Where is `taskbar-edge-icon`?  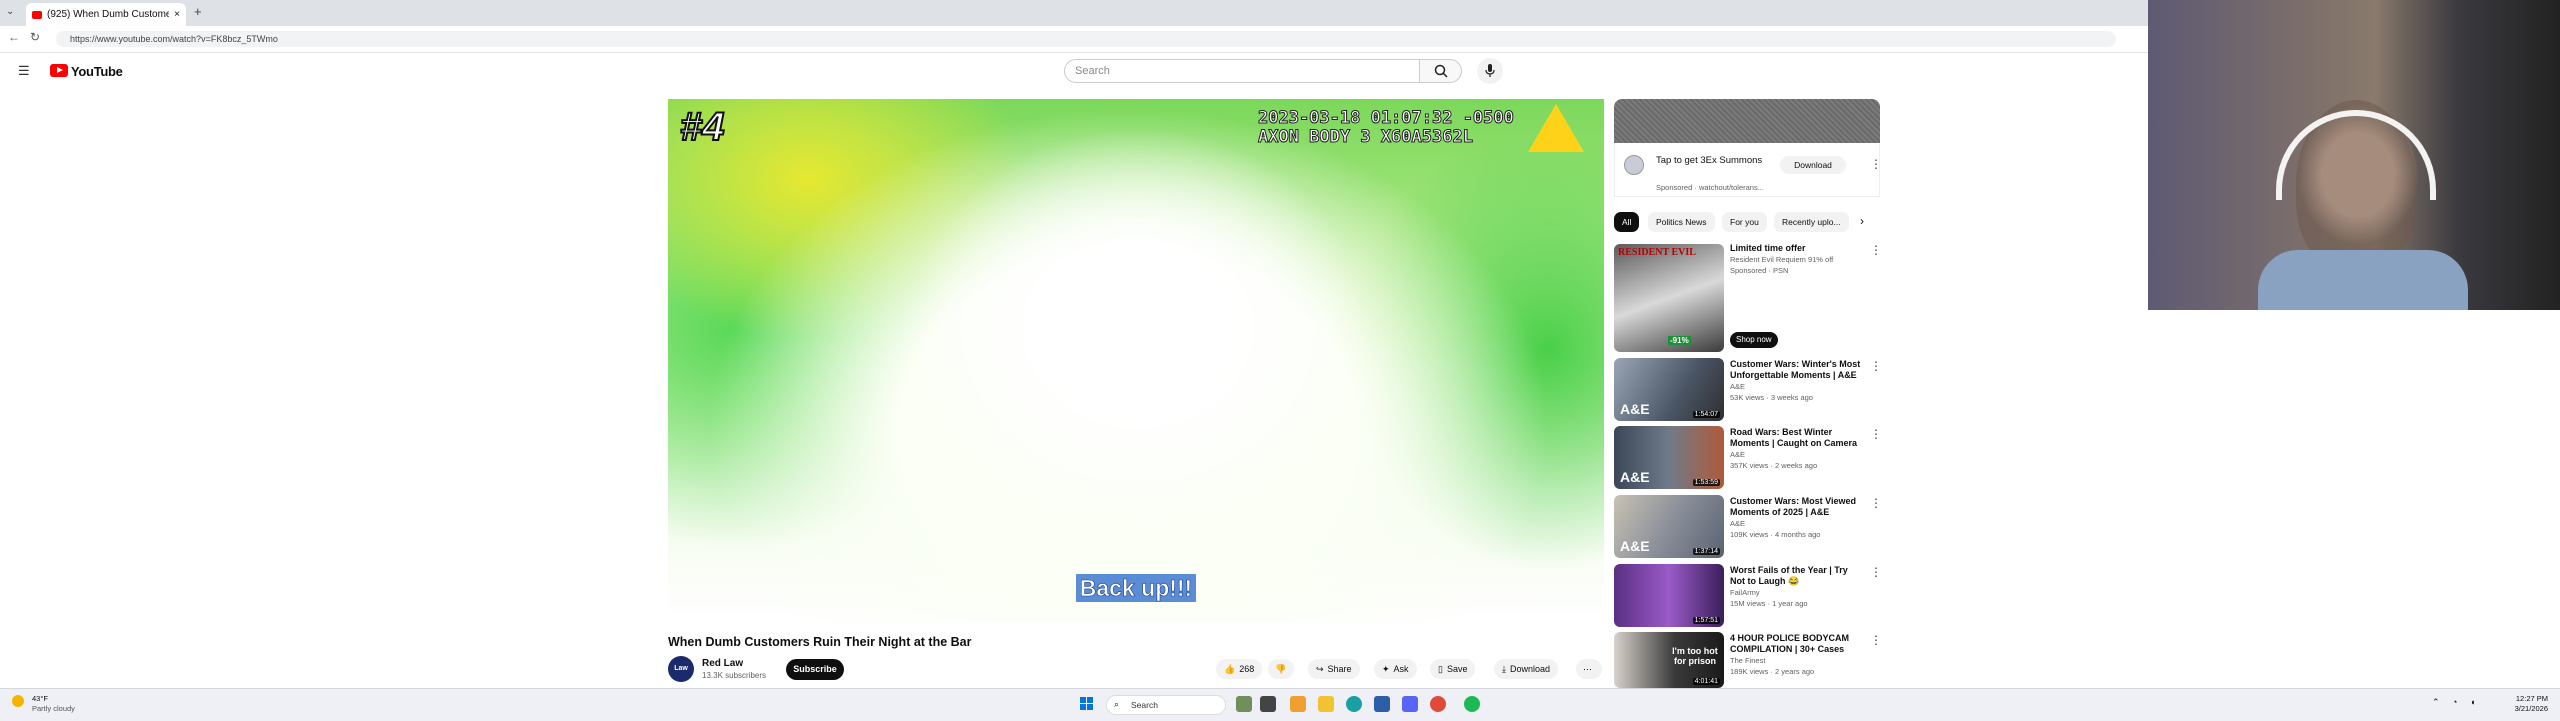 taskbar-edge-icon is located at coordinates (1354, 704).